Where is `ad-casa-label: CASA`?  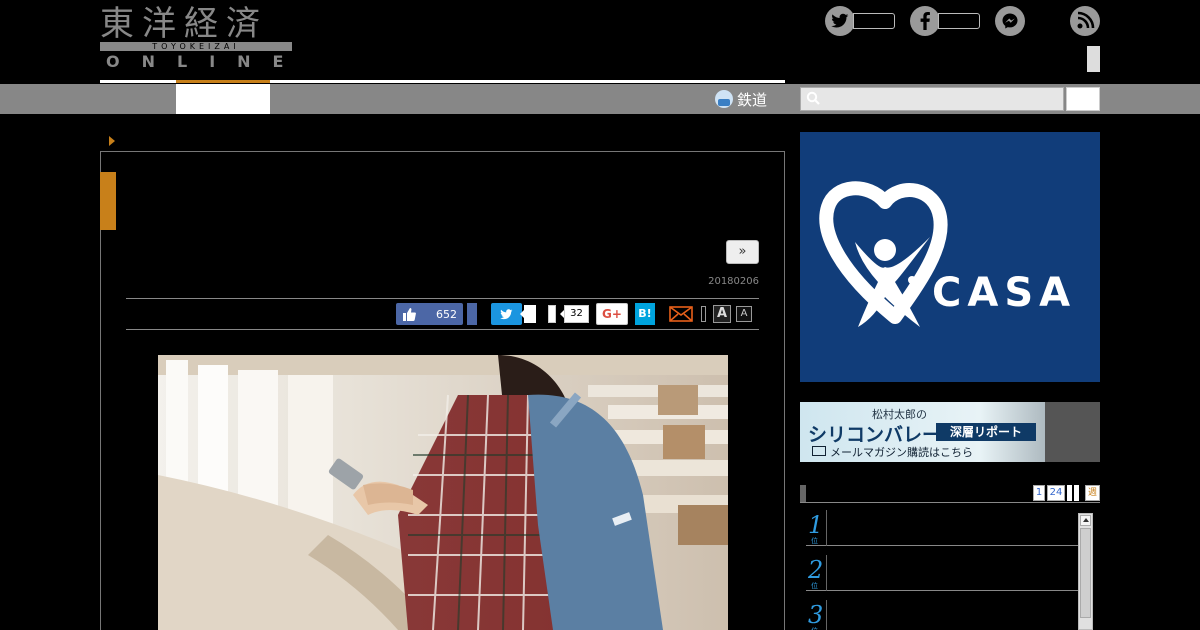 ad-casa-label: CASA is located at coordinates (1004, 293).